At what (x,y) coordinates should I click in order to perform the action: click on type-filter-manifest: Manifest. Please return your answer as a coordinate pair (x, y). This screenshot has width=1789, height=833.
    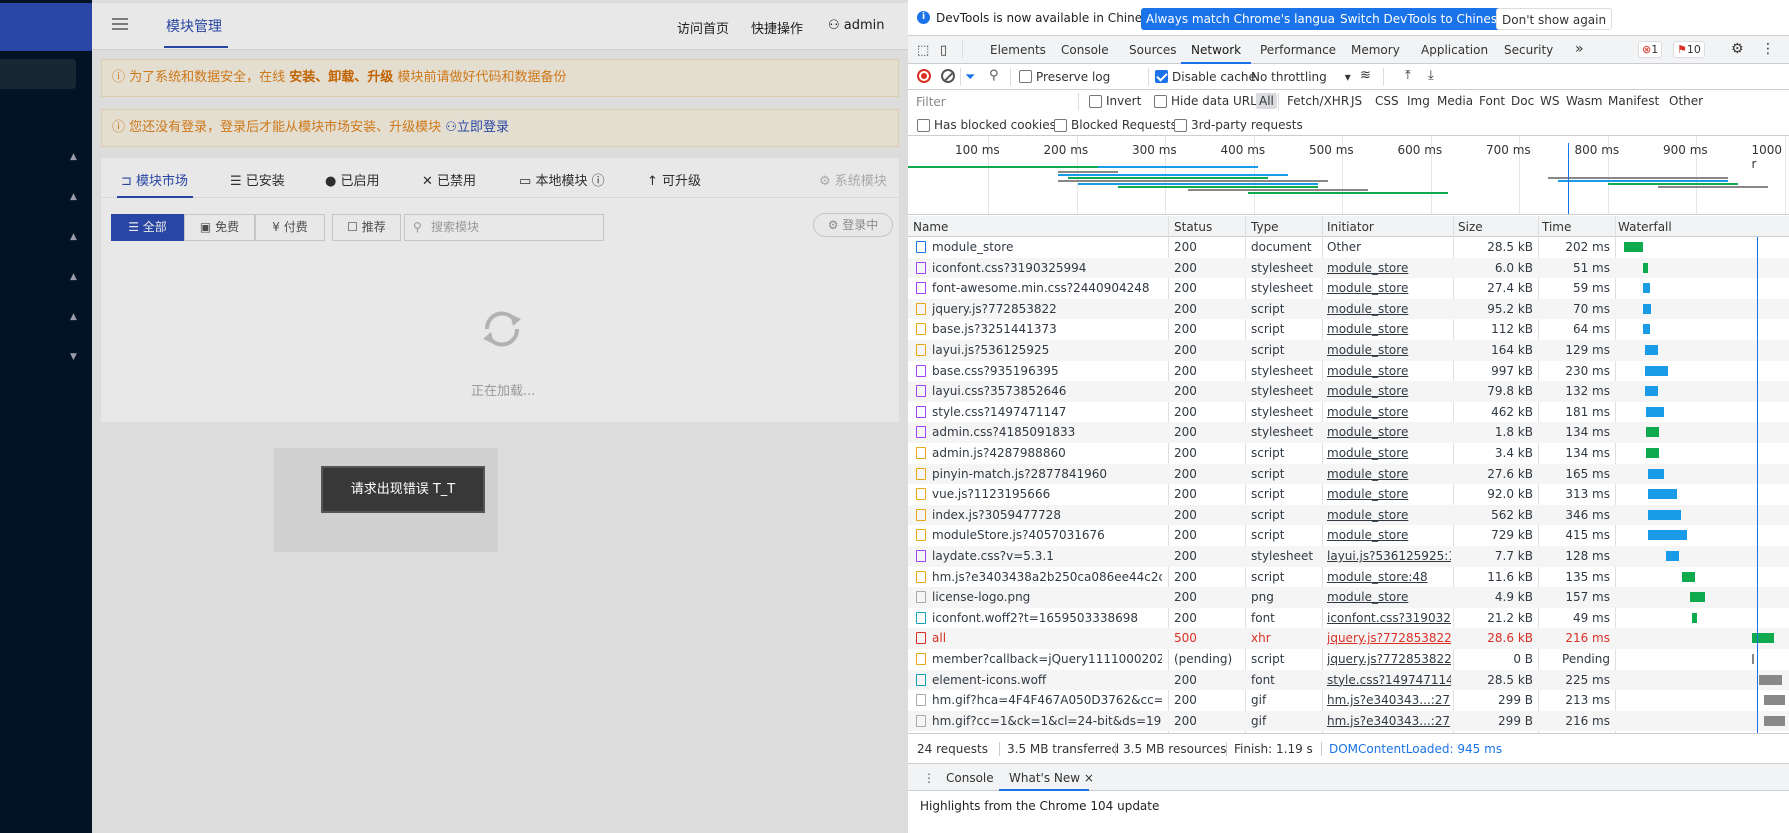
    Looking at the image, I should click on (1633, 101).